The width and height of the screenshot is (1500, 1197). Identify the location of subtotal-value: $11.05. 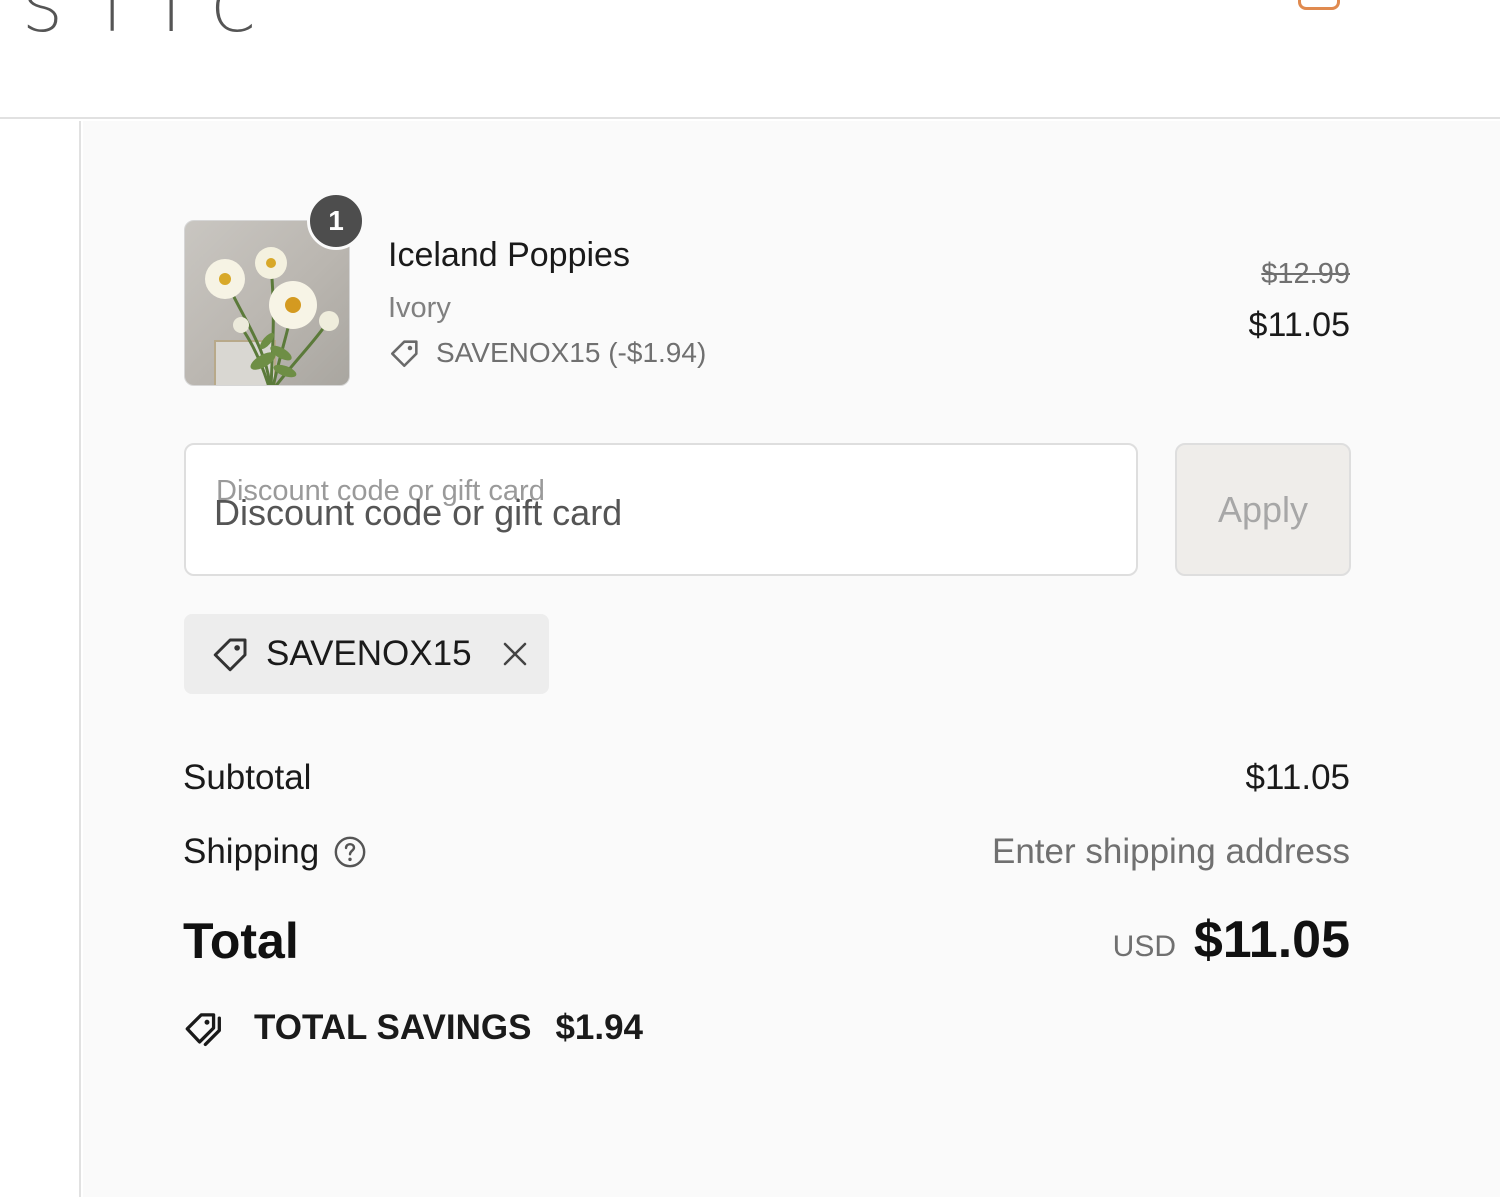
(1297, 777).